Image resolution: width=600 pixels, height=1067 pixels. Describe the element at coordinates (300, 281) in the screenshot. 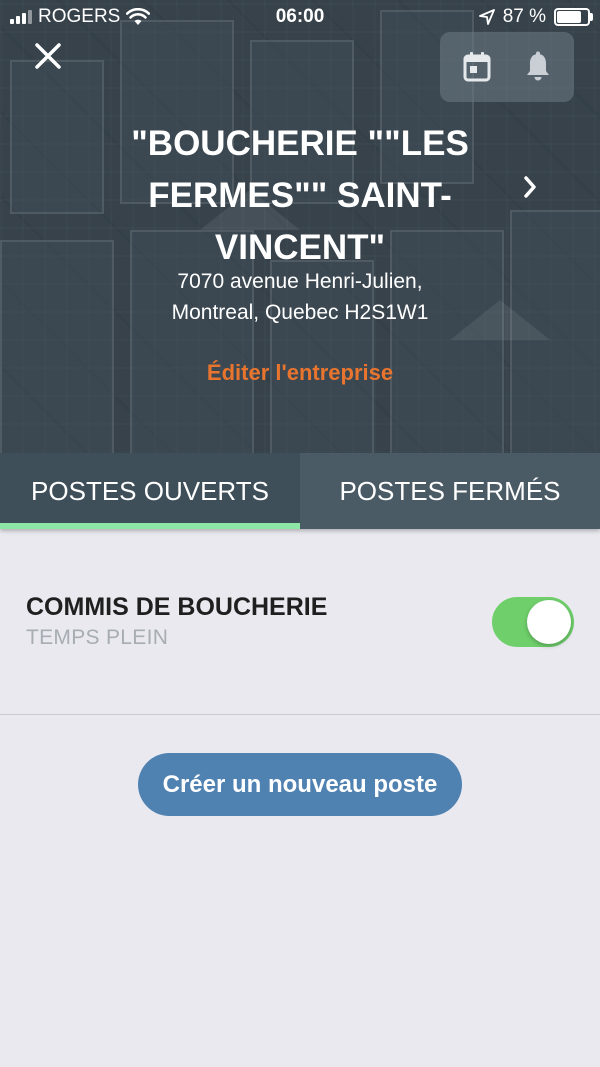

I see `address-line-1: 7070 avenue Henri-Julien,` at that location.